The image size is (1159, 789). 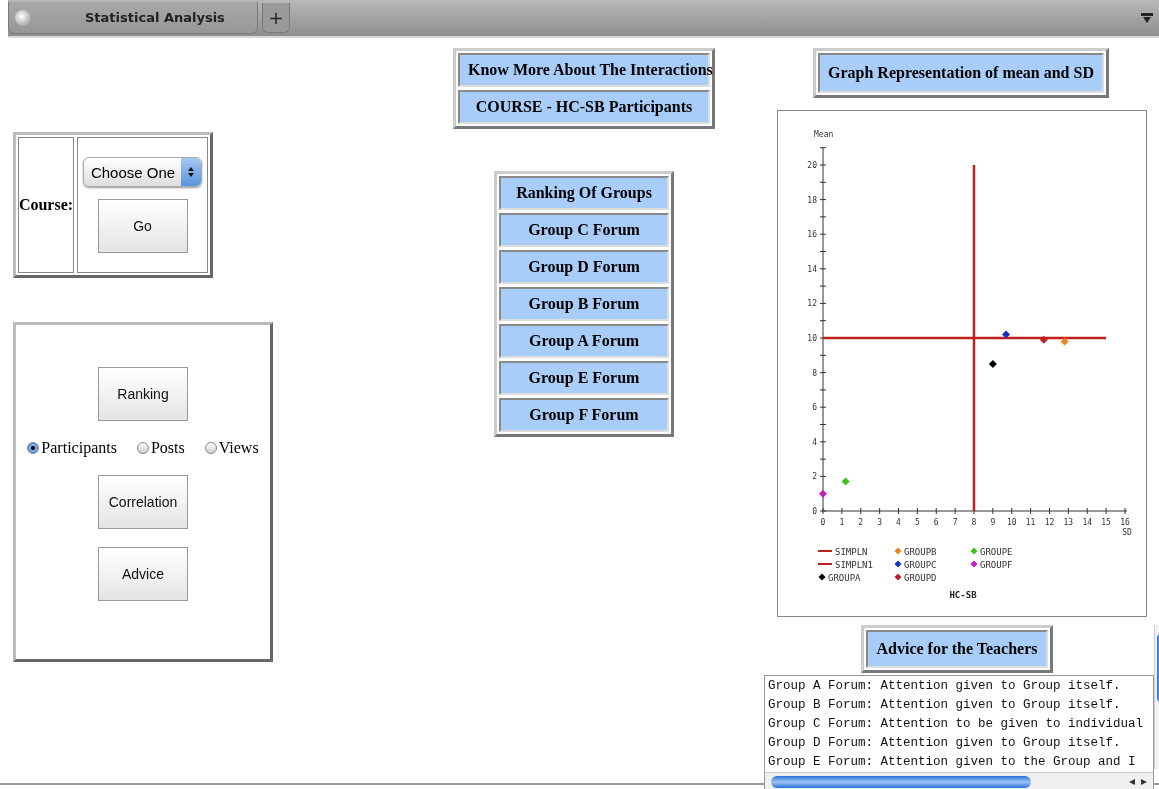 I want to click on text-line: Group C Forum: Attention to be given to individual, so click(x=956, y=724).